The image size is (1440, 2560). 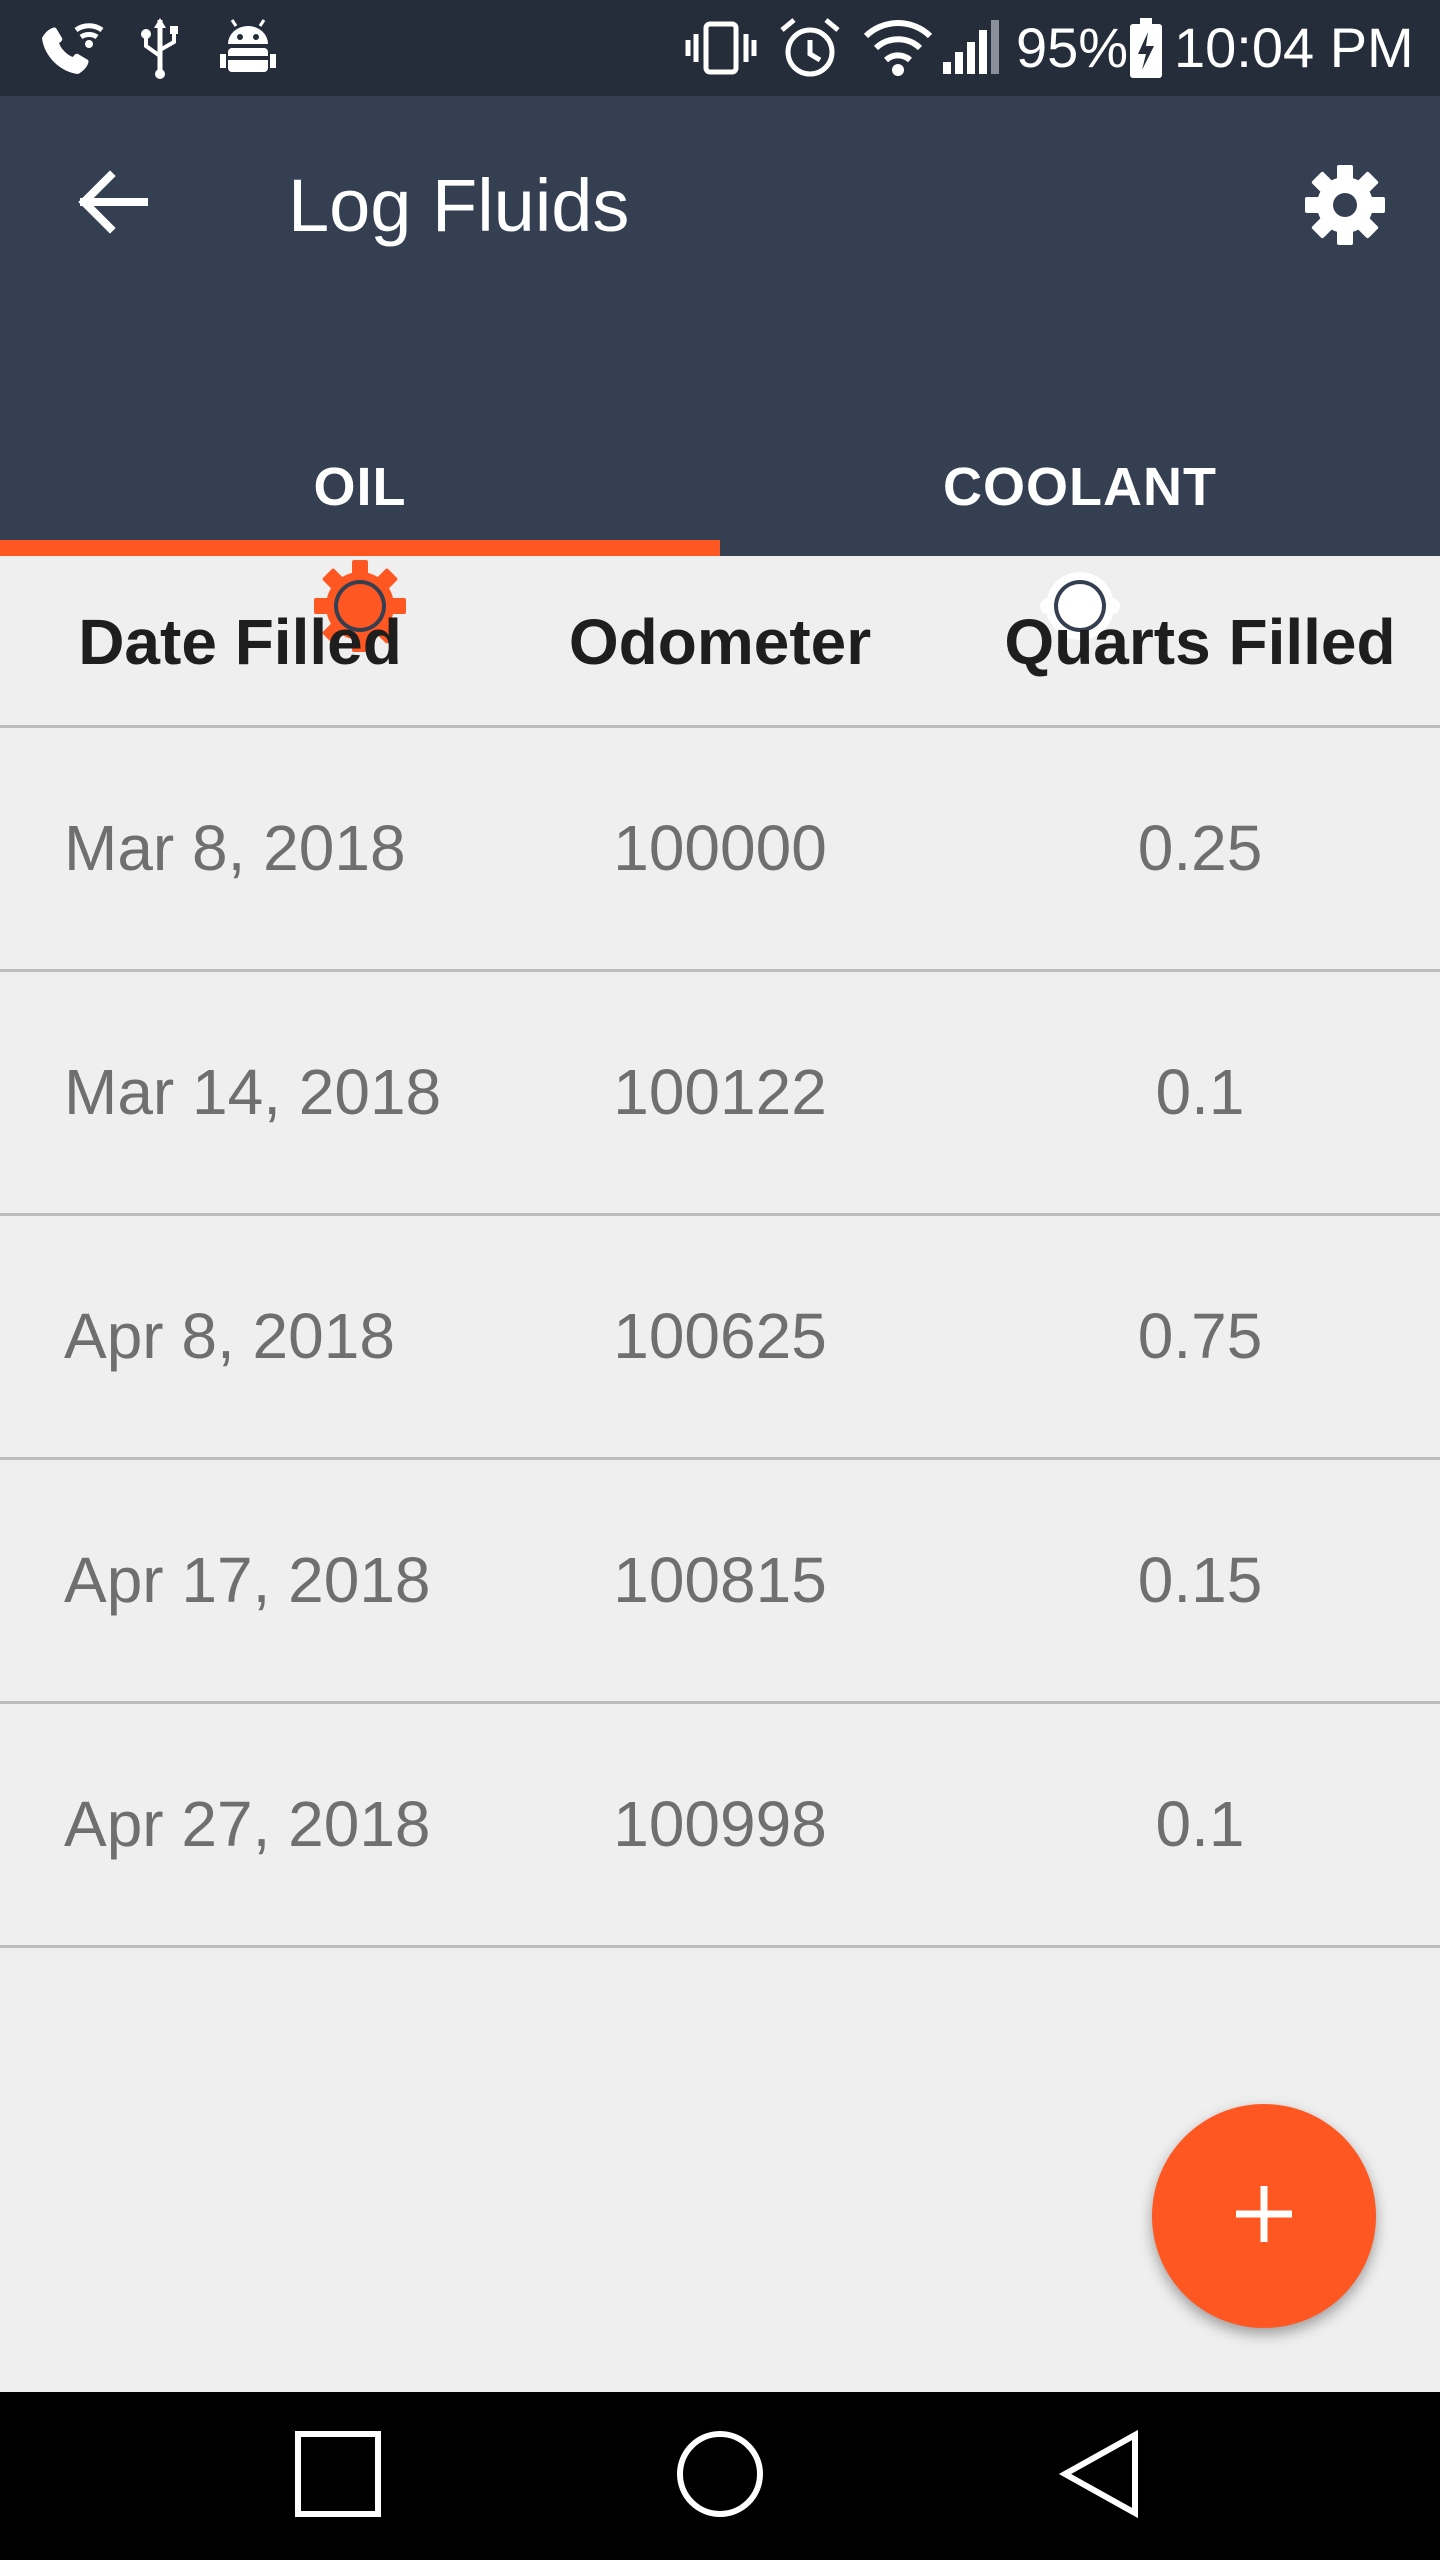 What do you see at coordinates (972, 48) in the screenshot?
I see `signal-icon` at bounding box center [972, 48].